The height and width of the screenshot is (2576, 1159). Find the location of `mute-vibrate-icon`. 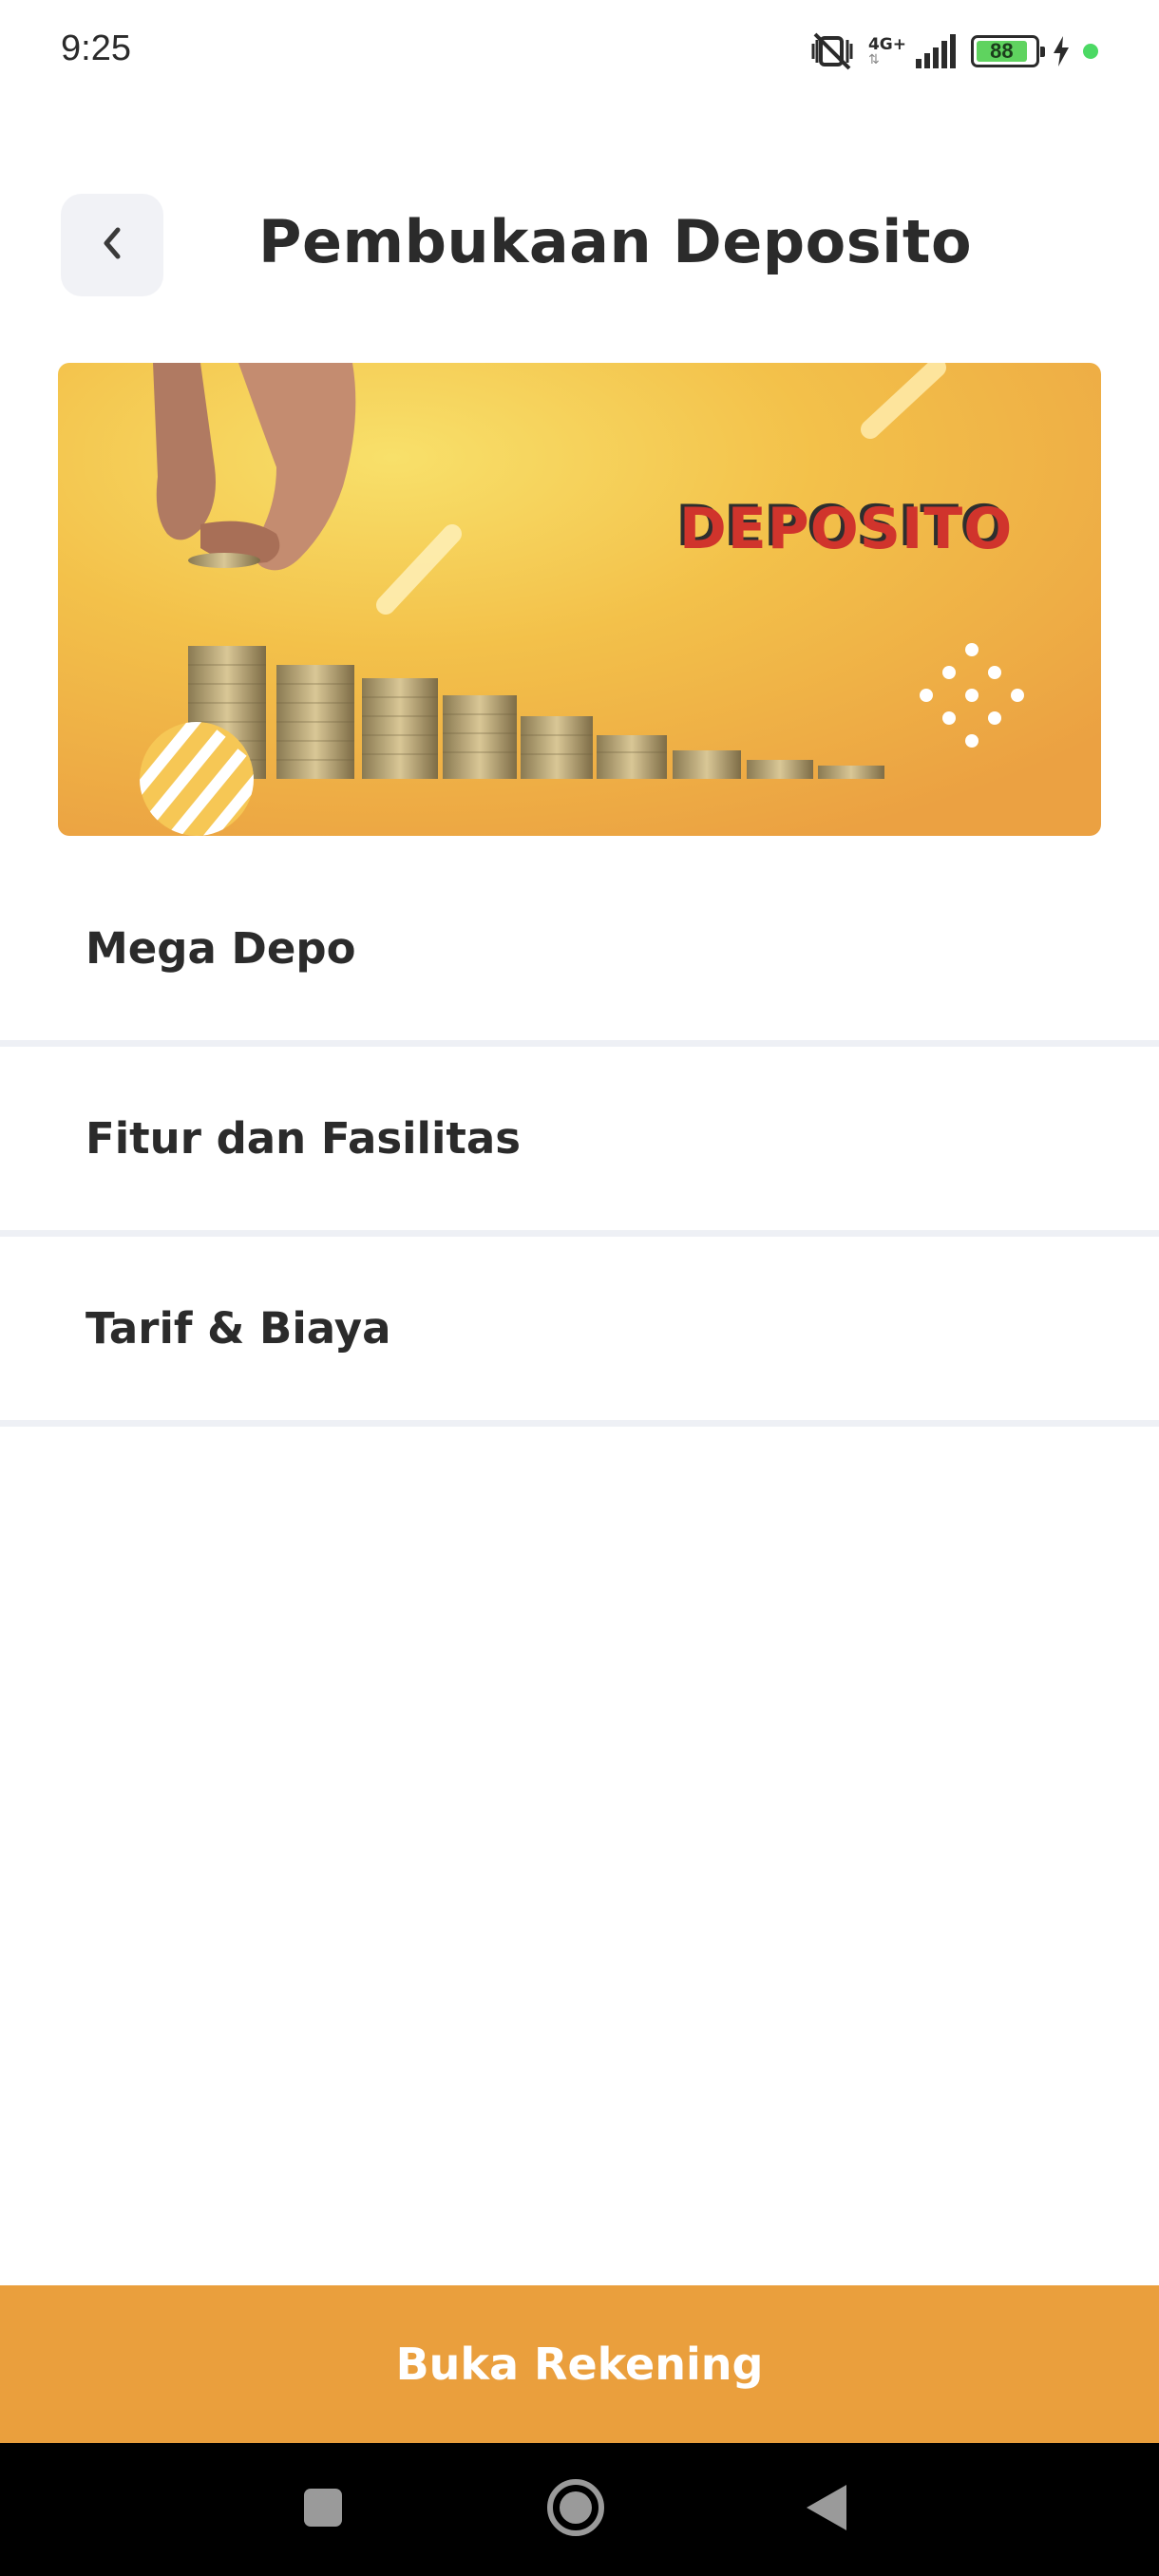

mute-vibrate-icon is located at coordinates (832, 51).